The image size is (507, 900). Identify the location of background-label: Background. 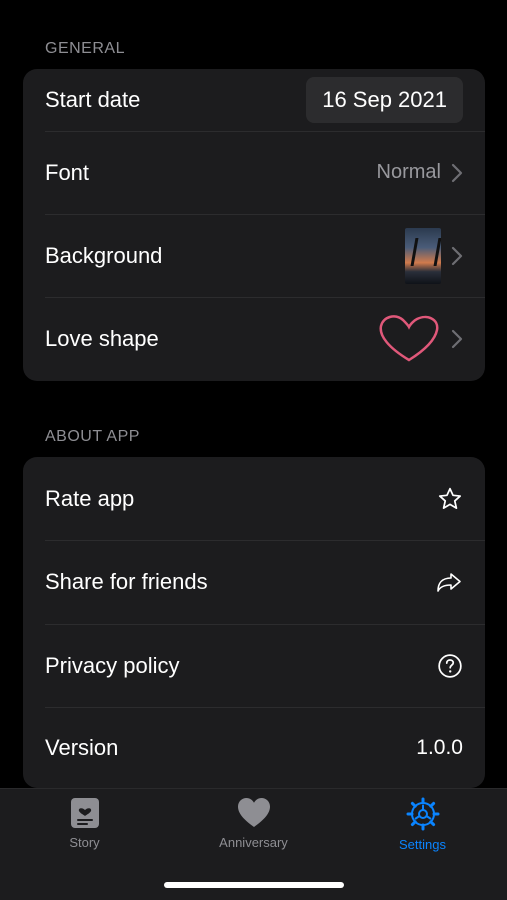
(104, 255).